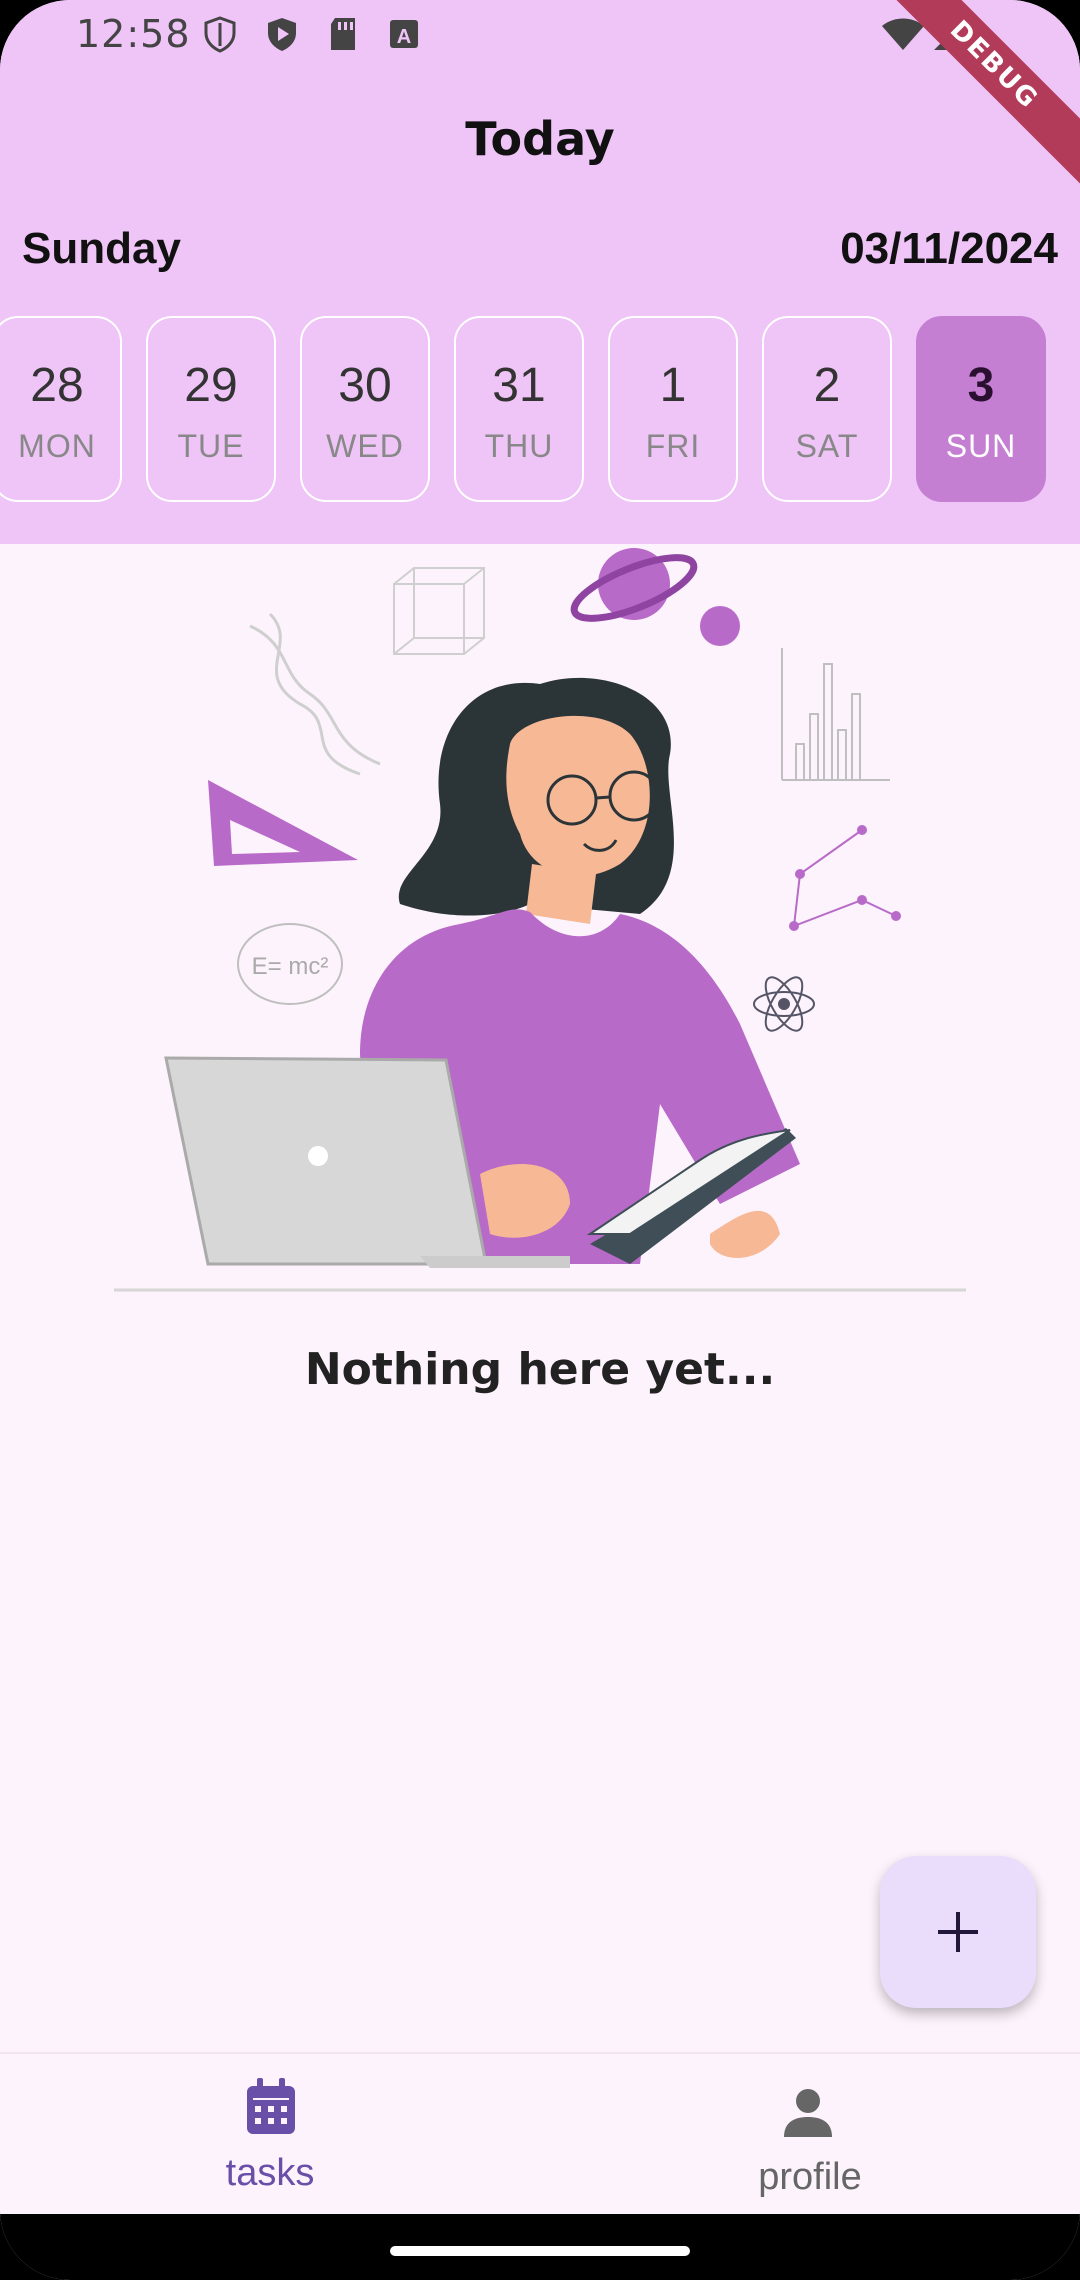 The height and width of the screenshot is (2280, 1080). I want to click on day-abbr: WED, so click(365, 446).